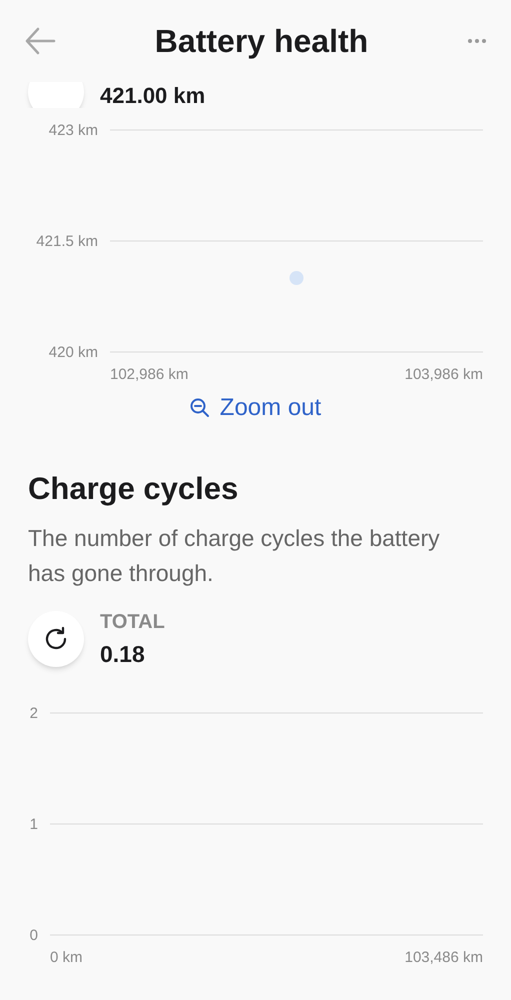 This screenshot has height=1000, width=511. I want to click on axis-label: 103,986 km, so click(443, 374).